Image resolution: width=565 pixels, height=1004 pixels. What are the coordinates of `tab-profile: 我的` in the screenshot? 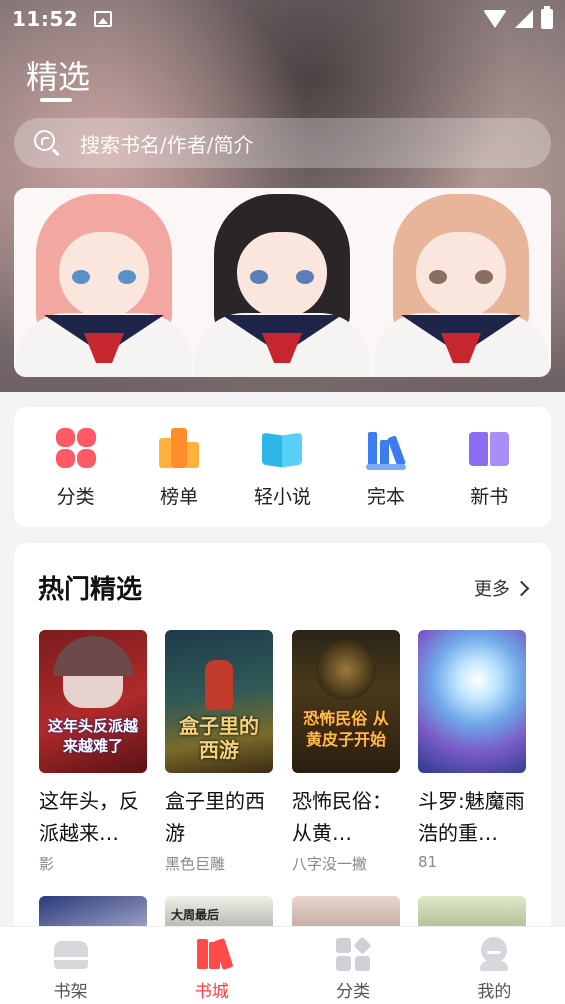 It's located at (494, 965).